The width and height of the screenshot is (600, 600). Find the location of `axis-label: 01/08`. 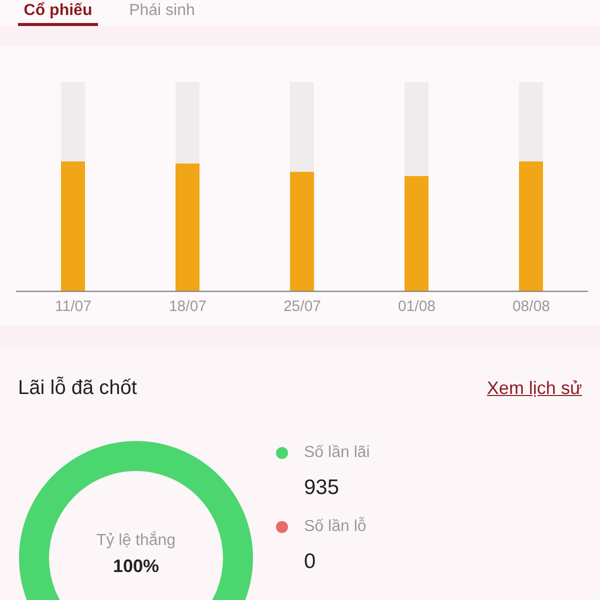

axis-label: 01/08 is located at coordinates (416, 306).